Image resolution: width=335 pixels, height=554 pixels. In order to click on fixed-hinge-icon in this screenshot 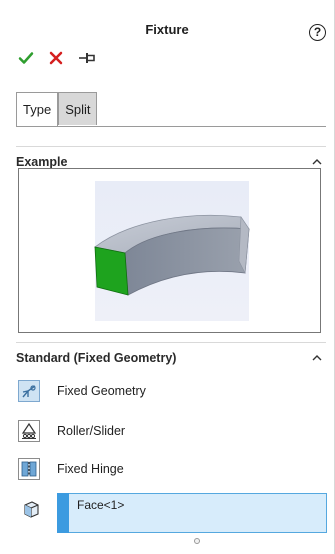, I will do `click(29, 469)`.